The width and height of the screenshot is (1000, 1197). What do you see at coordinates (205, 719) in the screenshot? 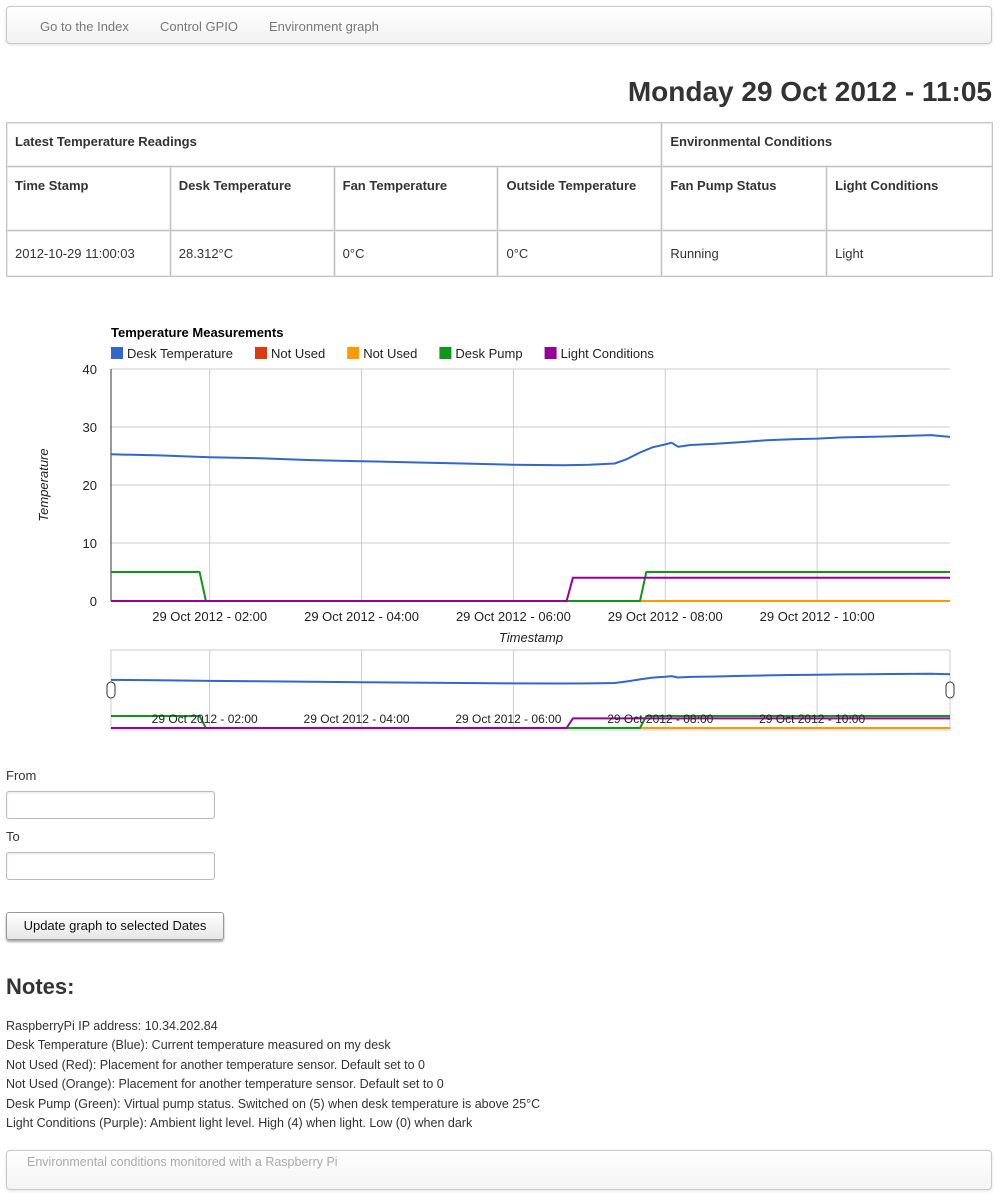
I see `navigator-tick-label: 29 Oct 2012 - 02:00` at bounding box center [205, 719].